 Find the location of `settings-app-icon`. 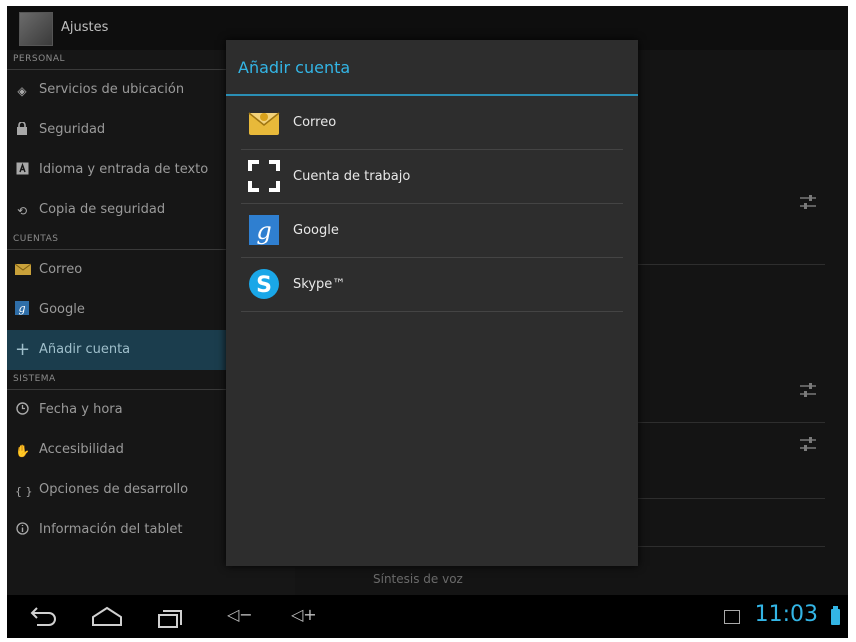

settings-app-icon is located at coordinates (36, 29).